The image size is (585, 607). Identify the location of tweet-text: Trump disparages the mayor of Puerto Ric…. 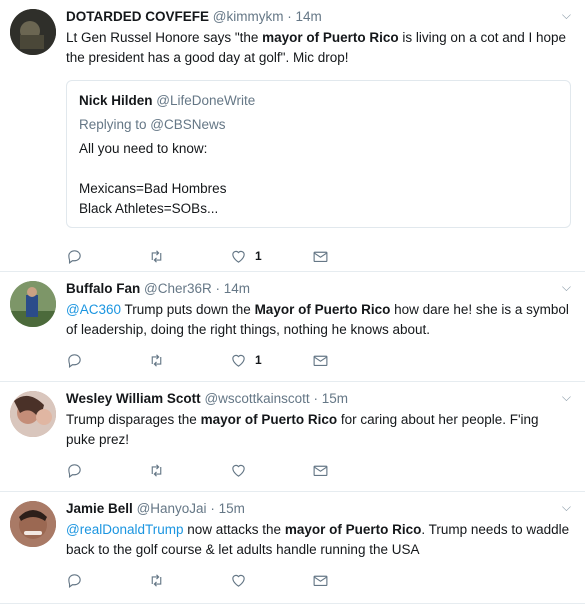
(318, 430).